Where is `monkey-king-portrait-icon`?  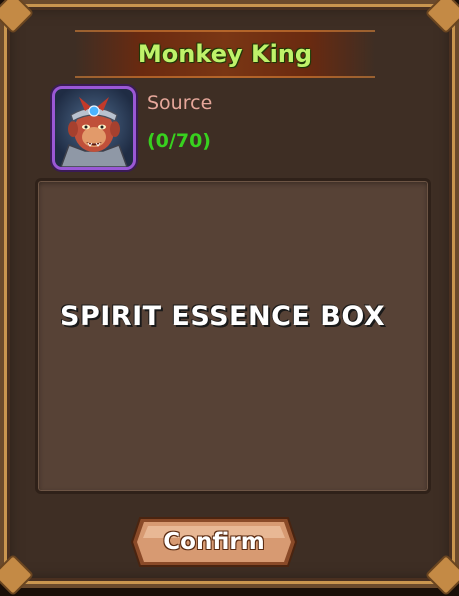
monkey-king-portrait-icon is located at coordinates (94, 132).